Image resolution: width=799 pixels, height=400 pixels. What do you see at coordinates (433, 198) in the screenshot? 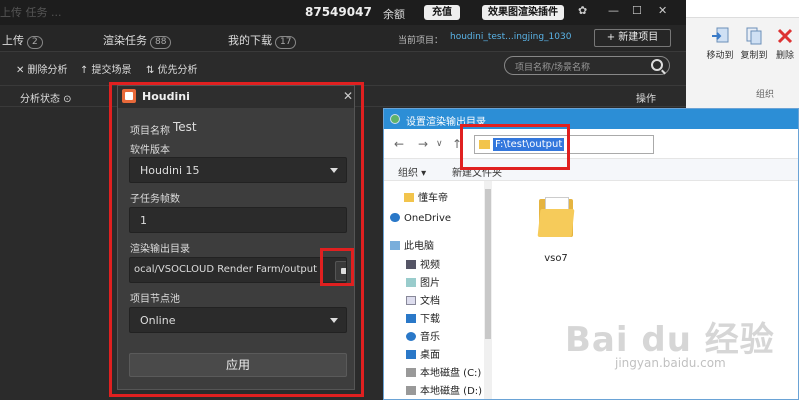
I see `tree-item-label: 懂车帝` at bounding box center [433, 198].